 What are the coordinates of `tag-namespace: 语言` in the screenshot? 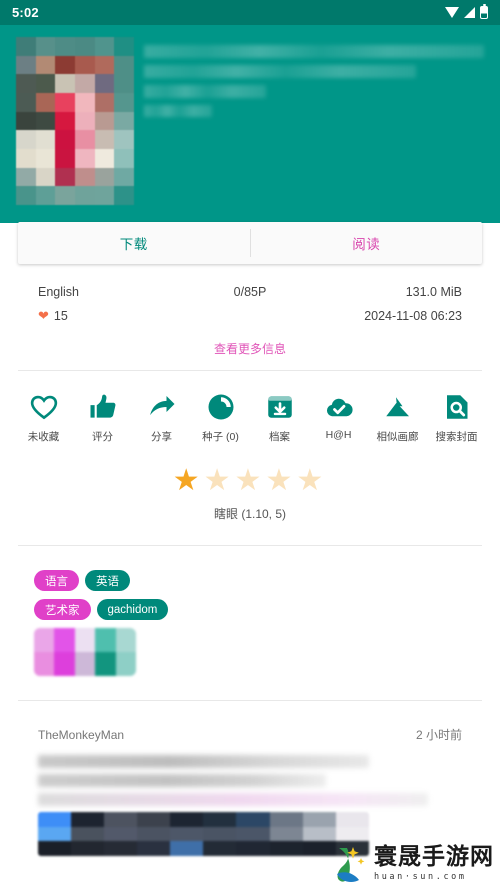 It's located at (56, 580).